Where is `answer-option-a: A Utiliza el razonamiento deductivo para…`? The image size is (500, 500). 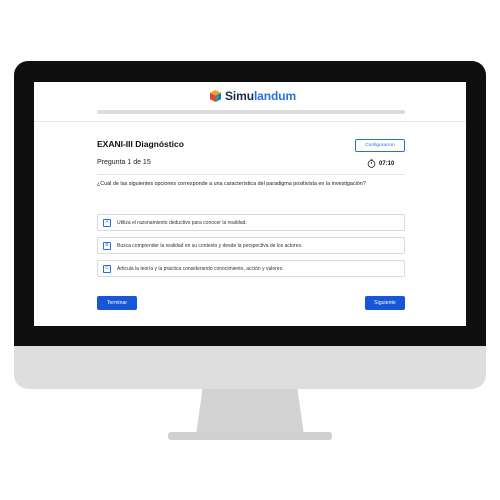
answer-option-a: A Utiliza el razonamiento deductivo para… is located at coordinates (251, 222).